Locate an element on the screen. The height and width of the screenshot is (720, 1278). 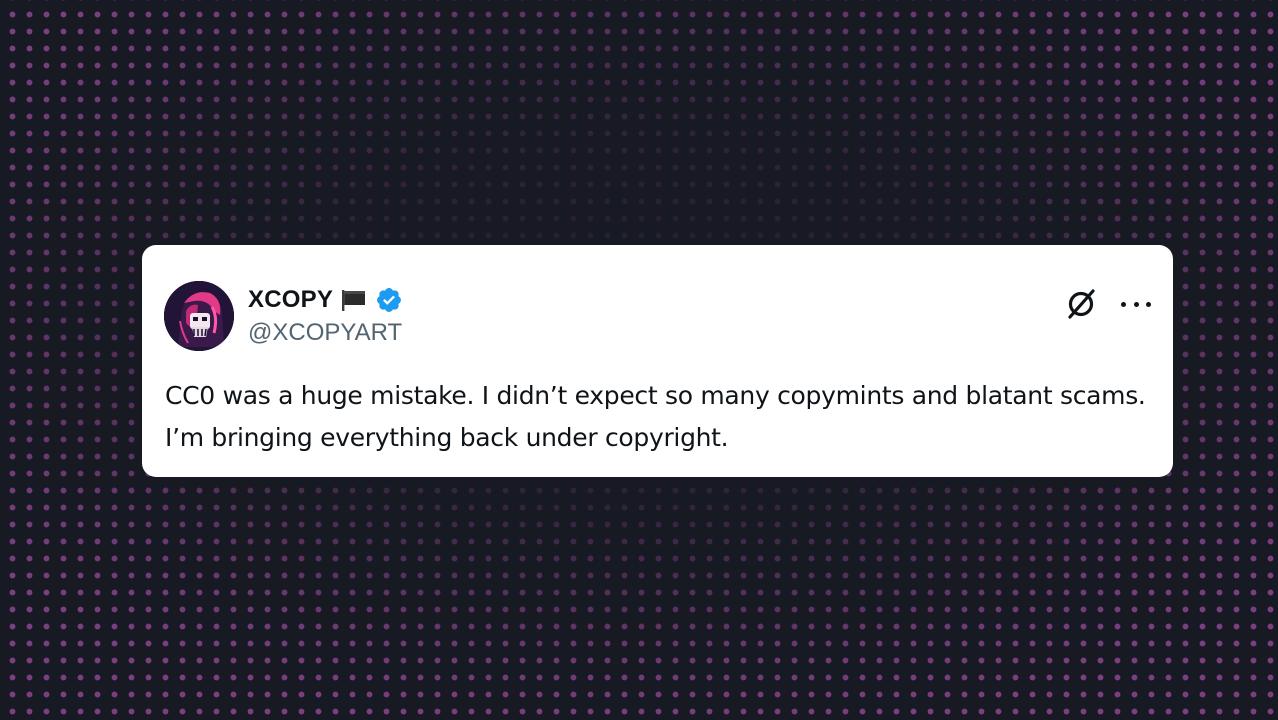
avatar is located at coordinates (199, 316).